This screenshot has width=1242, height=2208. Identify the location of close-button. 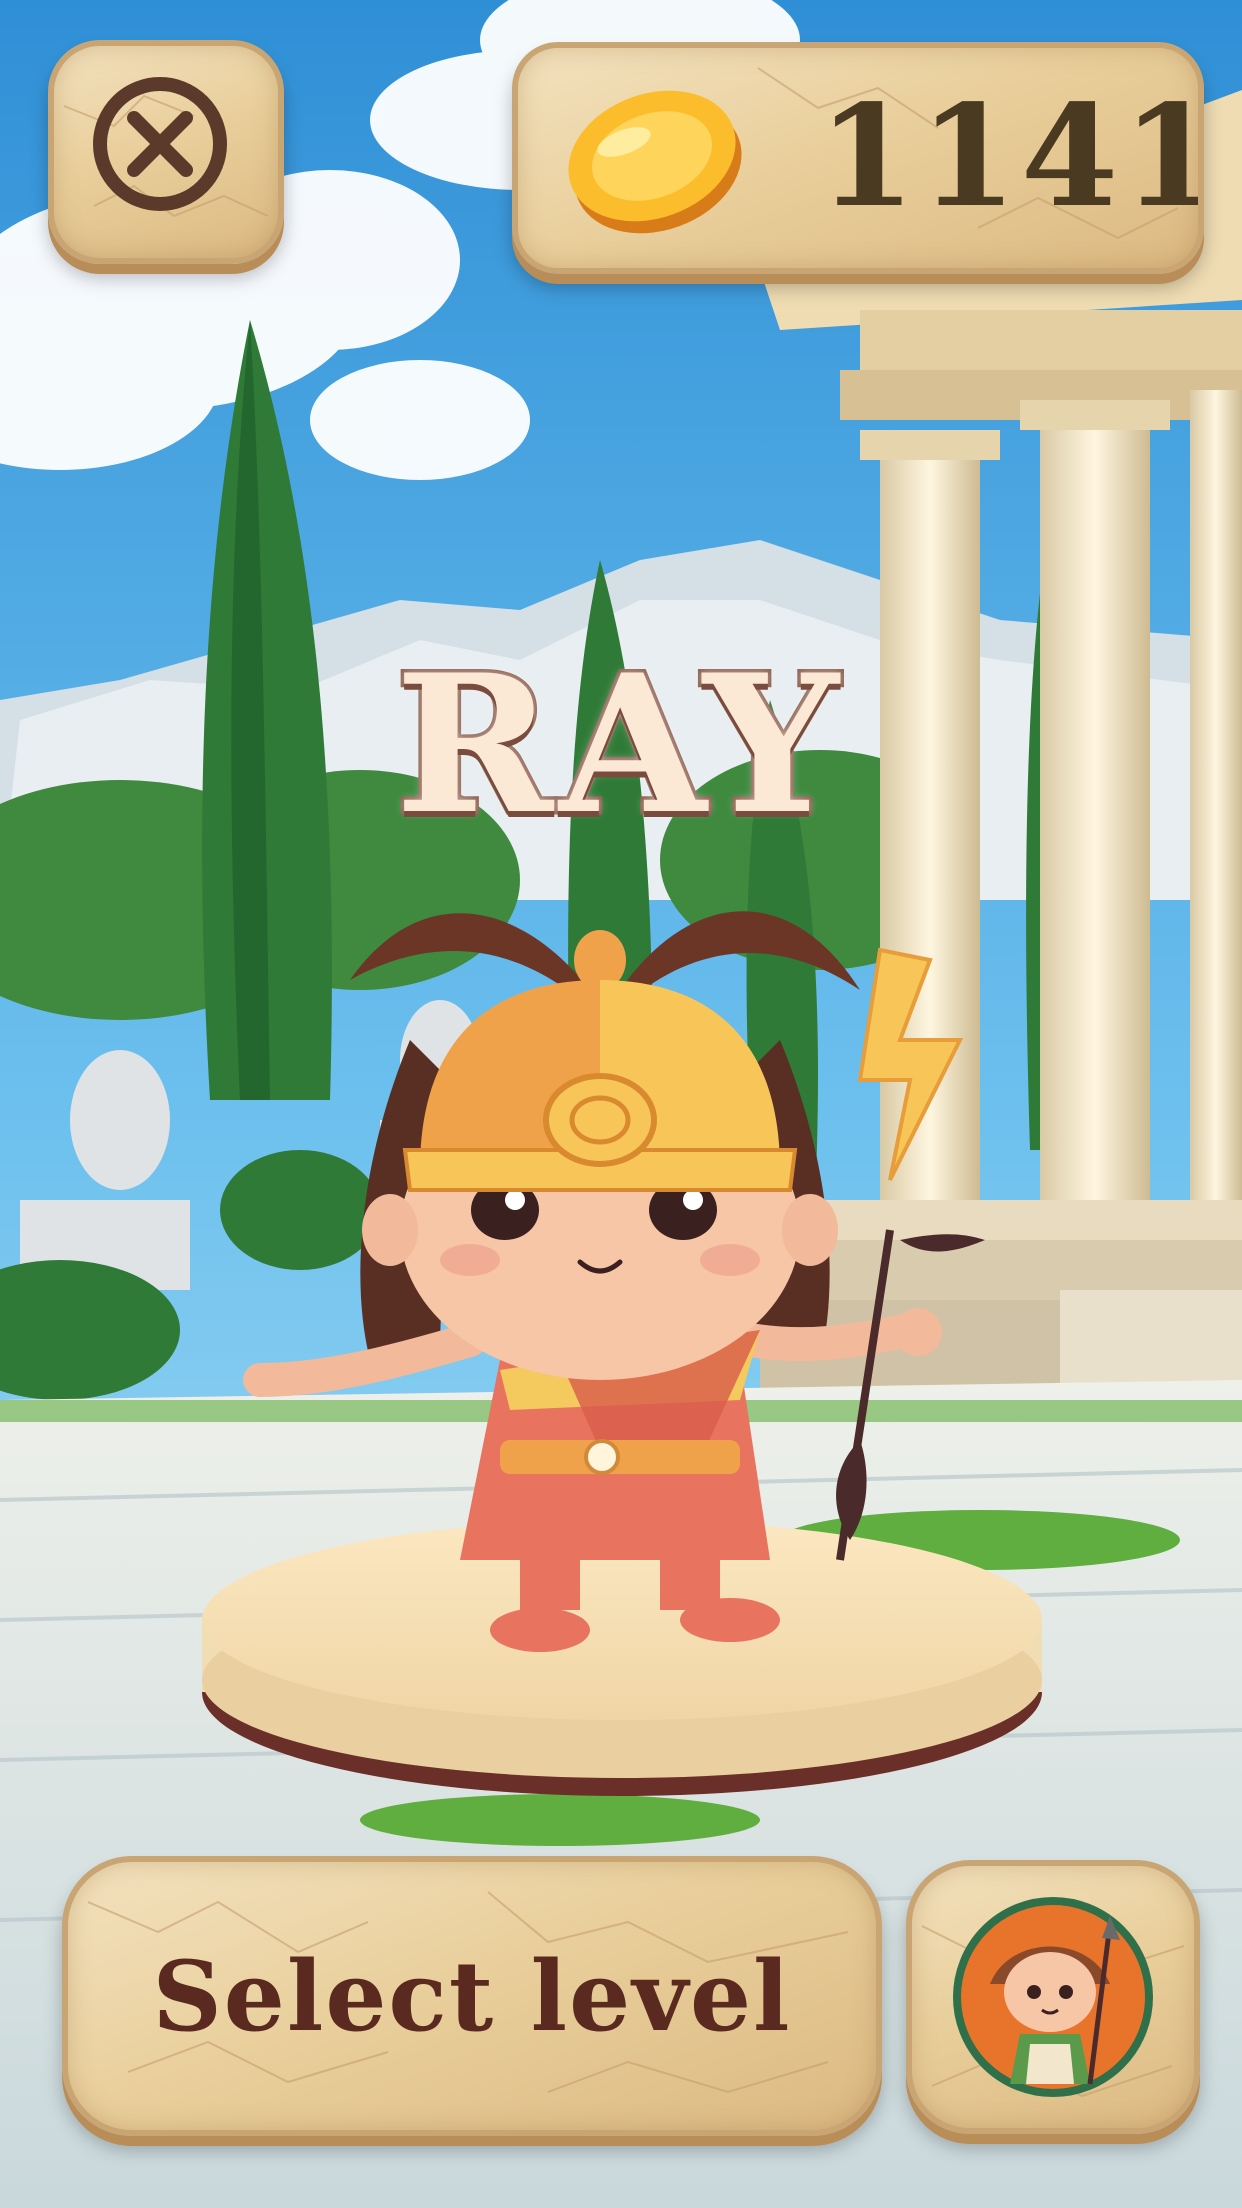
(166, 152).